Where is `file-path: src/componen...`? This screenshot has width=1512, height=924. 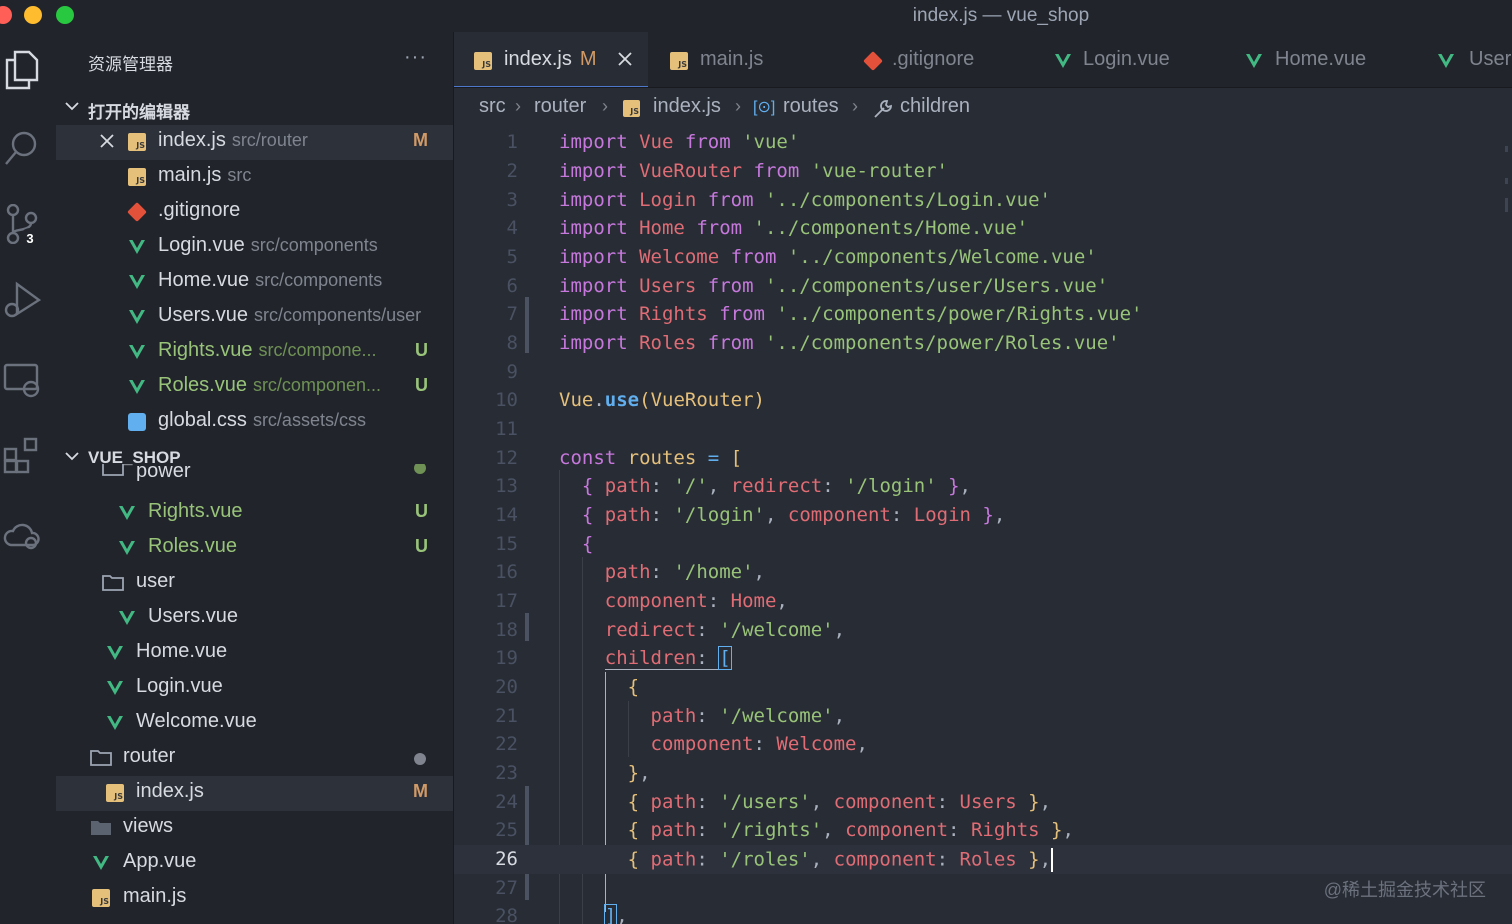
file-path: src/componen... is located at coordinates (316, 385).